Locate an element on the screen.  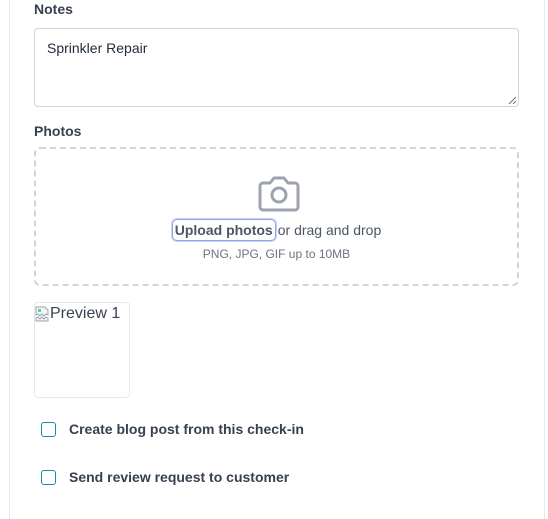
preview-image: Preview 1 is located at coordinates (77, 314).